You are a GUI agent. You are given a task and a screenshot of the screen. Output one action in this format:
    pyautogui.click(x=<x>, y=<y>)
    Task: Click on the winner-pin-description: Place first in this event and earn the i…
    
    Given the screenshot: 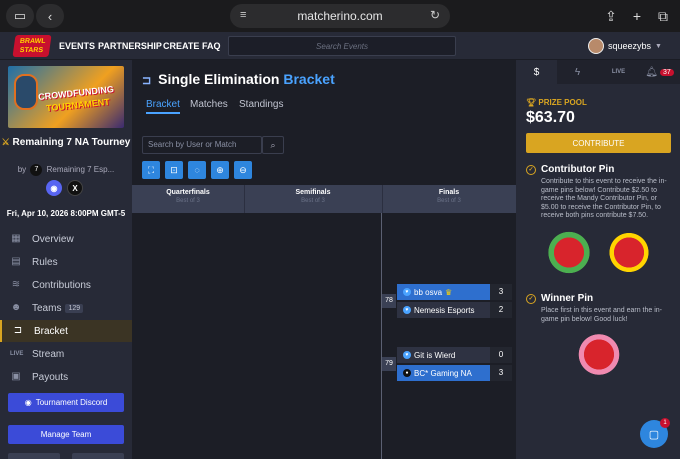 What is the action you would take?
    pyautogui.click(x=602, y=315)
    